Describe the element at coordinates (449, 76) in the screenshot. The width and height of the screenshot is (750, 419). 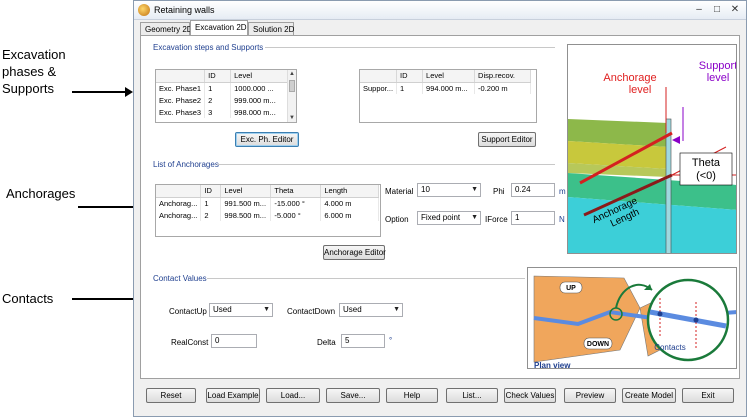
I see `supports-header-level: Level` at that location.